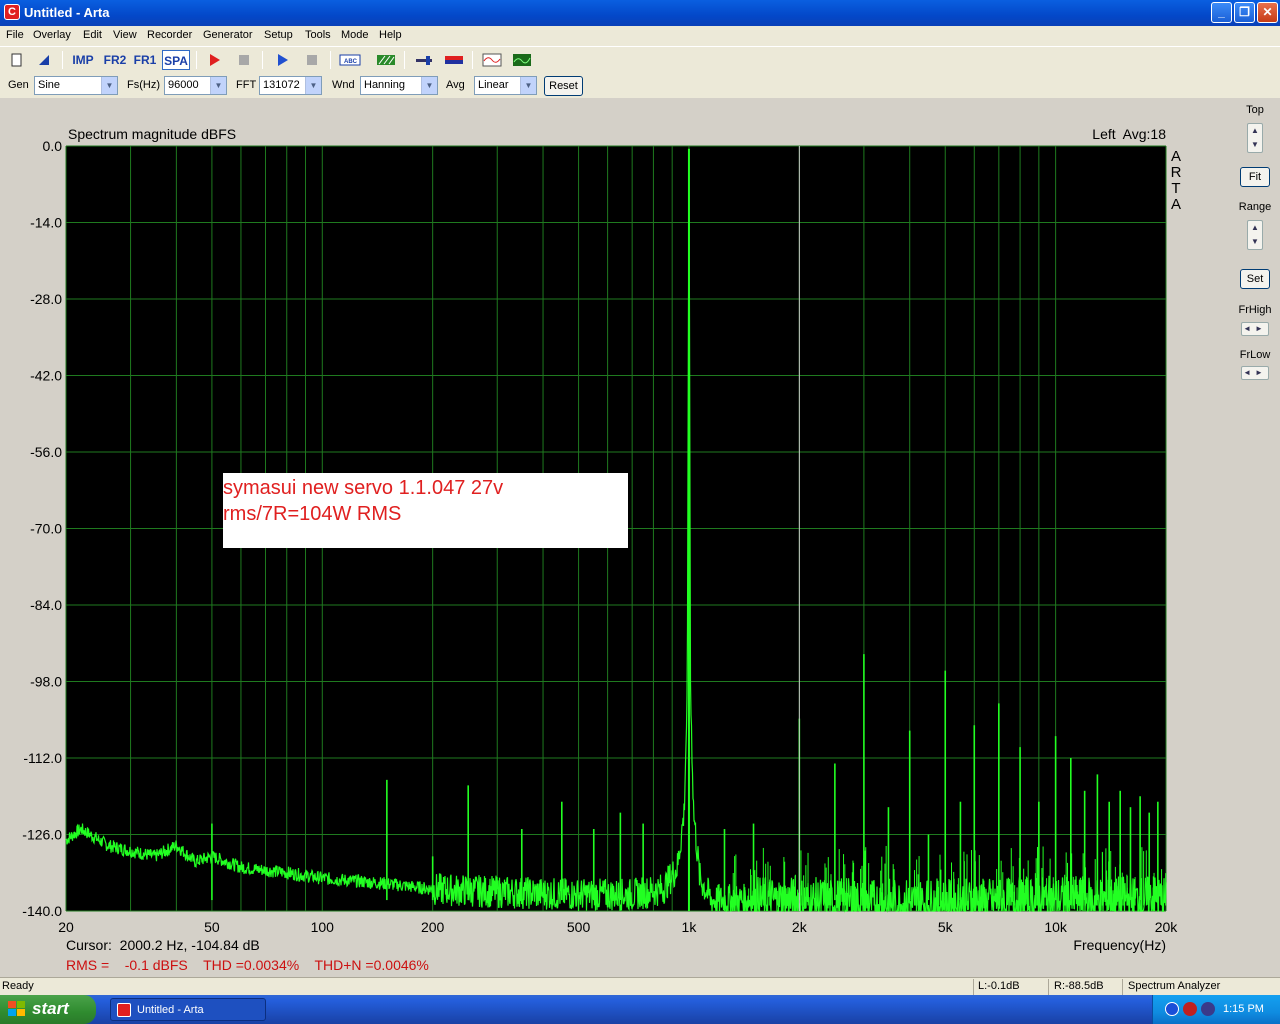  Describe the element at coordinates (46, 299) in the screenshot. I see `y-tick-label: -28.0` at that location.